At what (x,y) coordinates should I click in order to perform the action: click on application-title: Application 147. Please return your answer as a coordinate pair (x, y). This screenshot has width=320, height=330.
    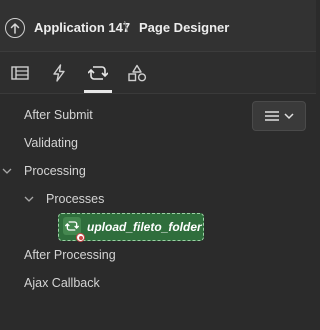
    Looking at the image, I should click on (82, 27).